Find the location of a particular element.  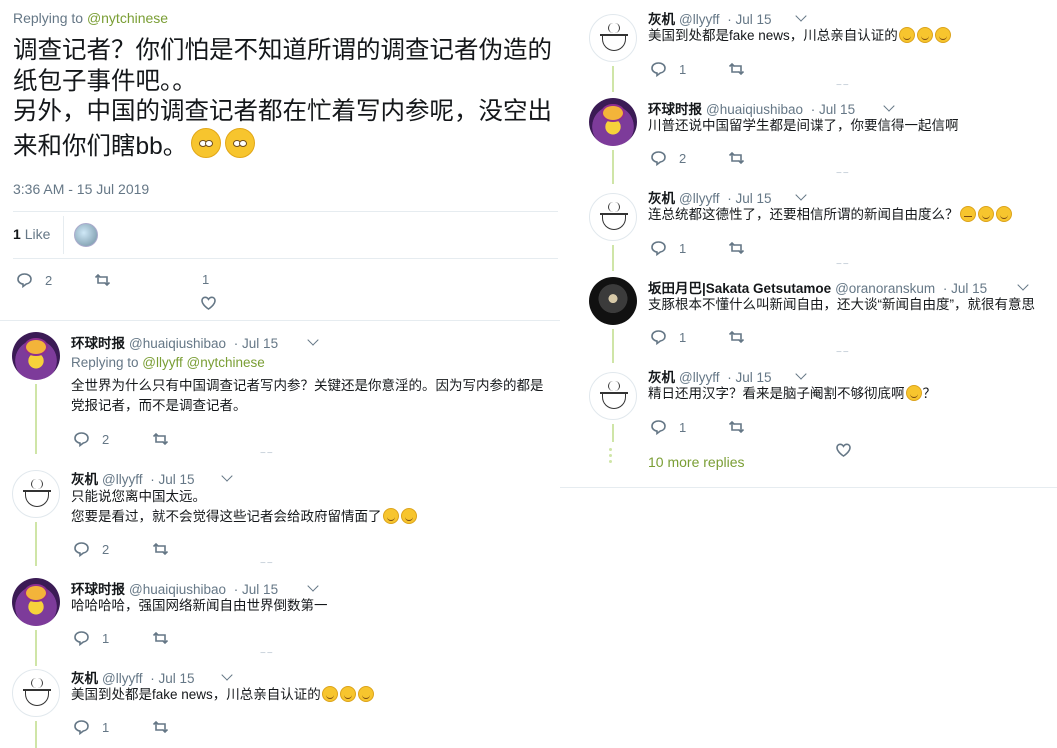

reply-text: 只能说您离中国太远。 您要是看过，就不会觉得这些记者会给政府留情面了 is located at coordinates (315, 507).